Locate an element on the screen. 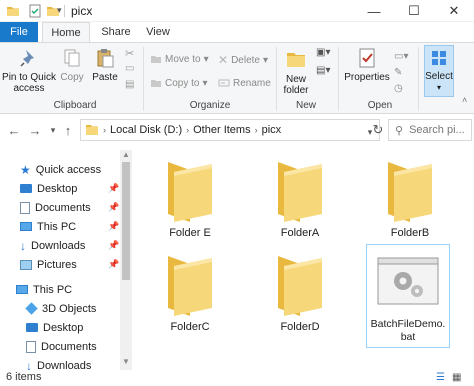 The height and width of the screenshot is (386, 474). nav-scrollbar: ▲ ▼ is located at coordinates (126, 260).